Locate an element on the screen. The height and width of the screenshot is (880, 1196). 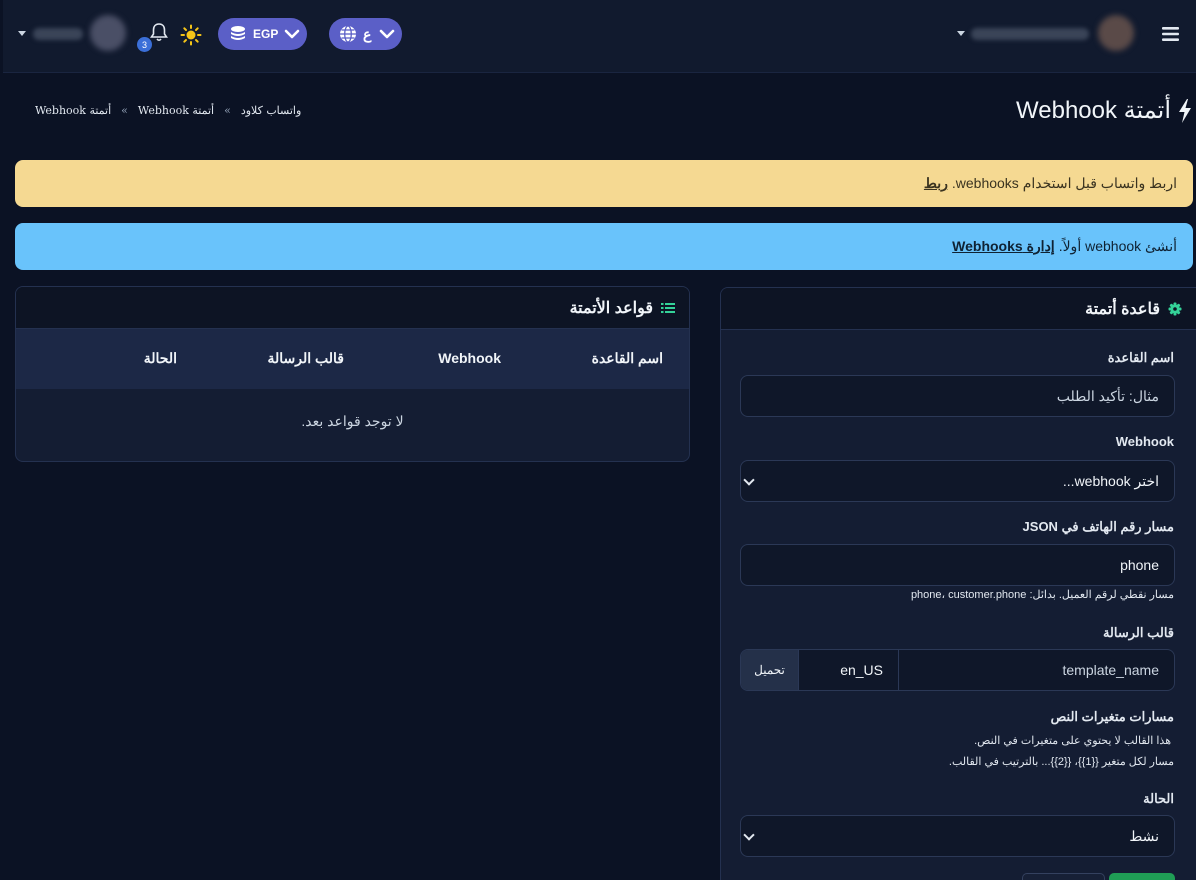
avatar is located at coordinates (108, 33).